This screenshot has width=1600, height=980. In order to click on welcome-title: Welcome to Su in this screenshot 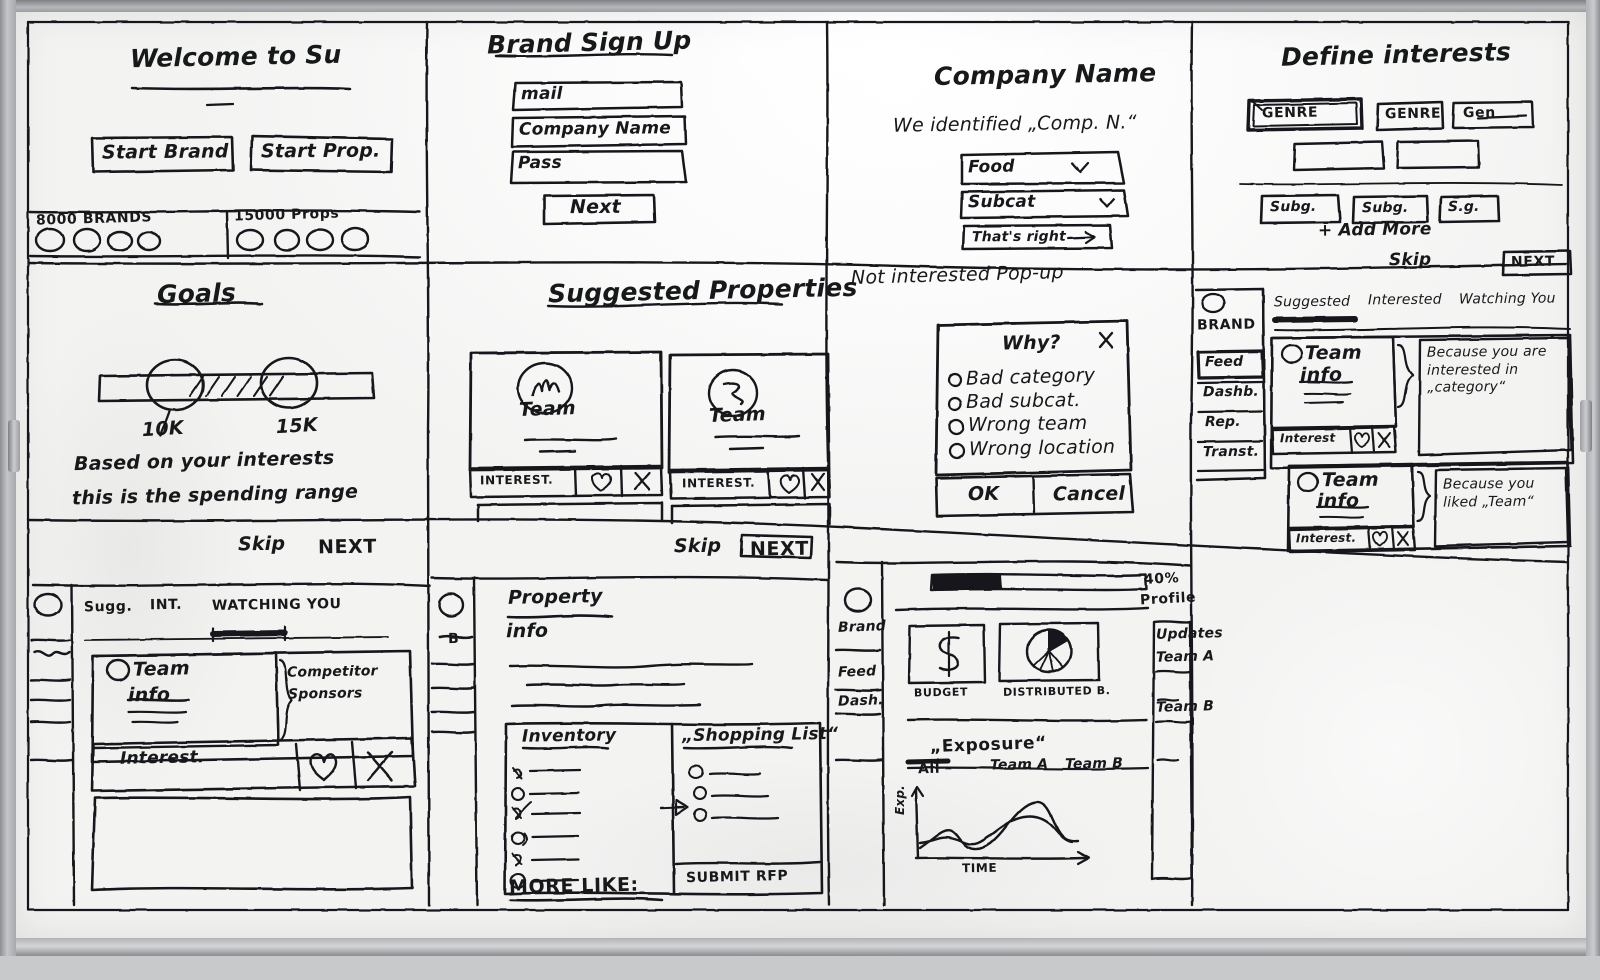, I will do `click(235, 56)`.